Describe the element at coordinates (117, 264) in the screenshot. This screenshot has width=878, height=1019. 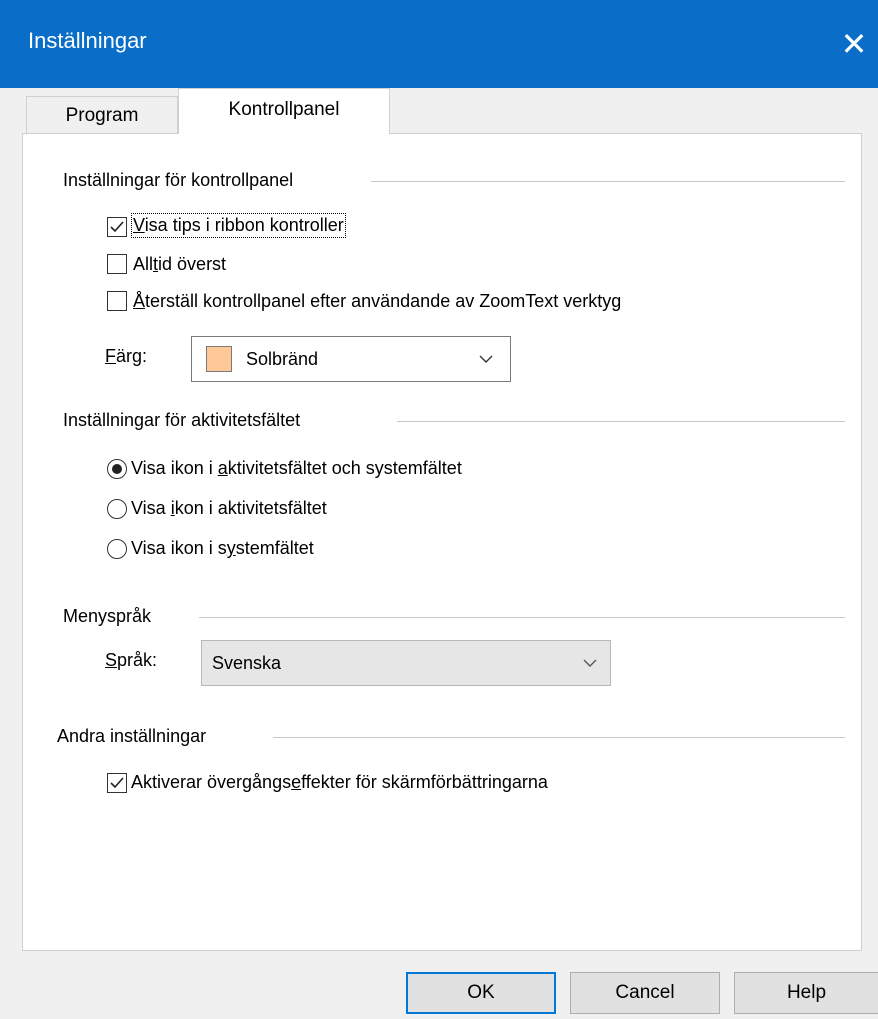
I see `checkbox-alltid-overst` at that location.